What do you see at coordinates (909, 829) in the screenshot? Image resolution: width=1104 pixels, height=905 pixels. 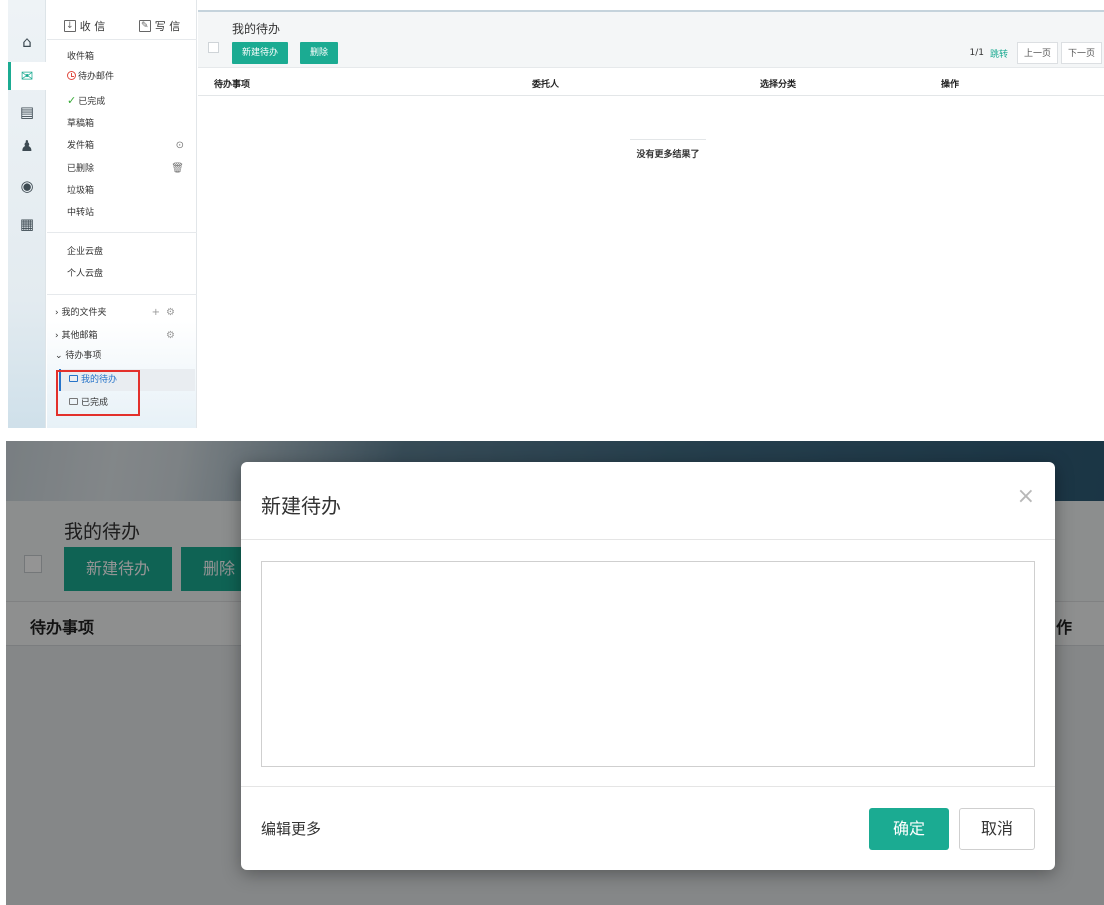 I see `confirm-button: 确定` at bounding box center [909, 829].